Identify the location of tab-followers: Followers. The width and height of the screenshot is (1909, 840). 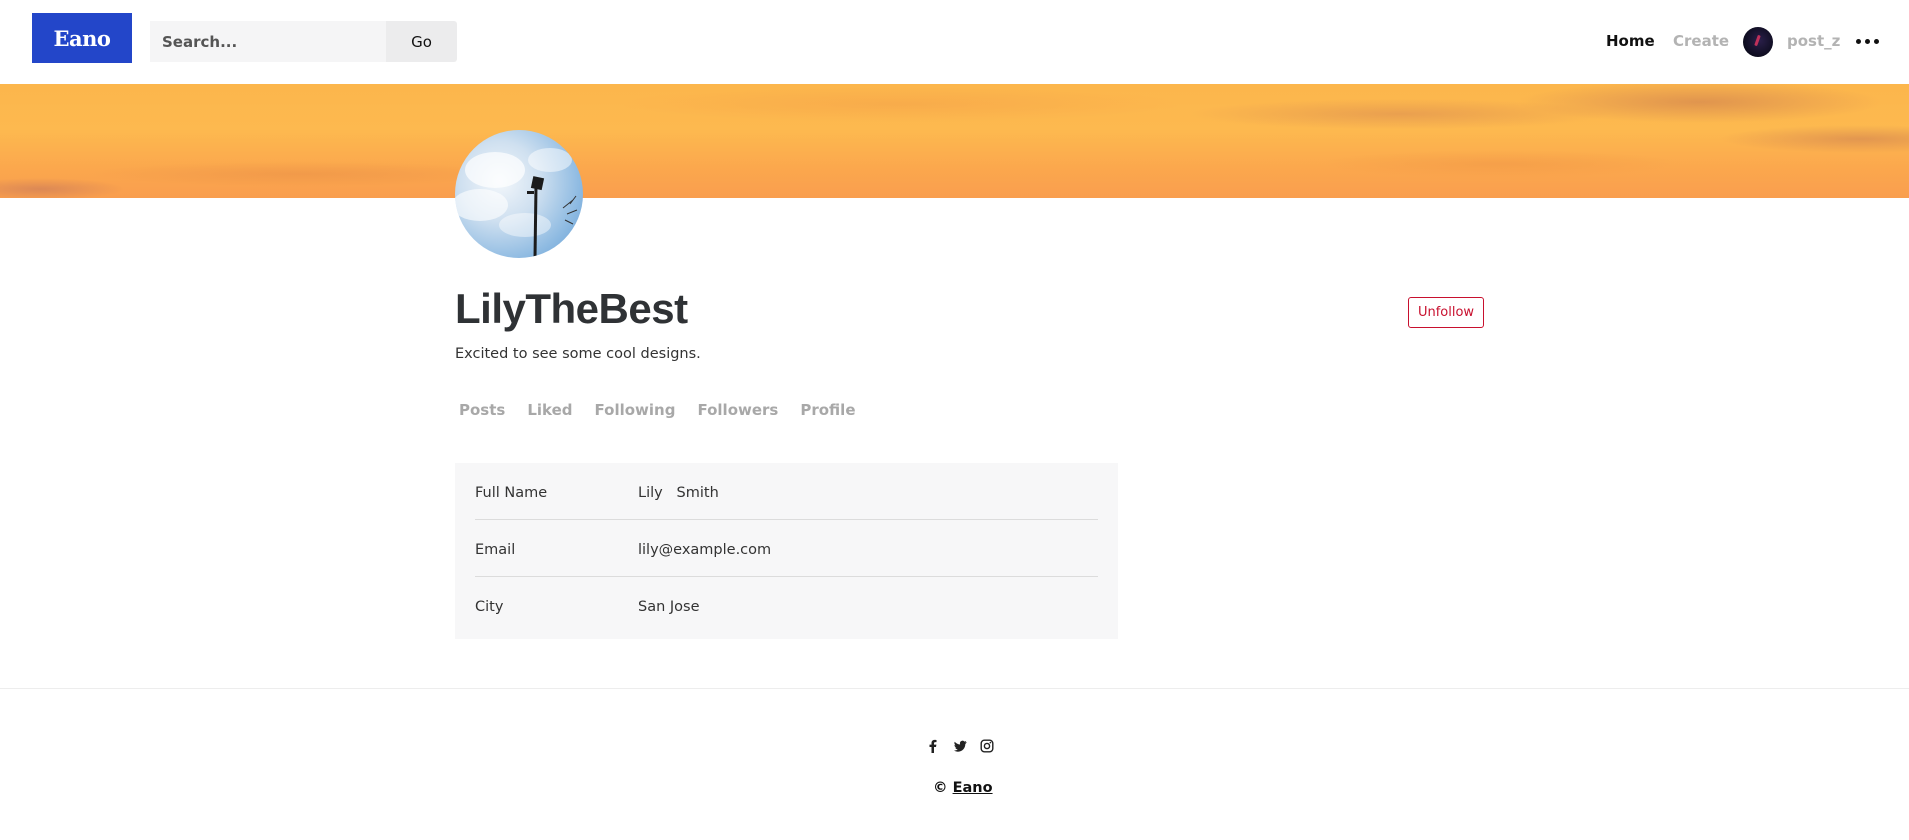
(737, 410).